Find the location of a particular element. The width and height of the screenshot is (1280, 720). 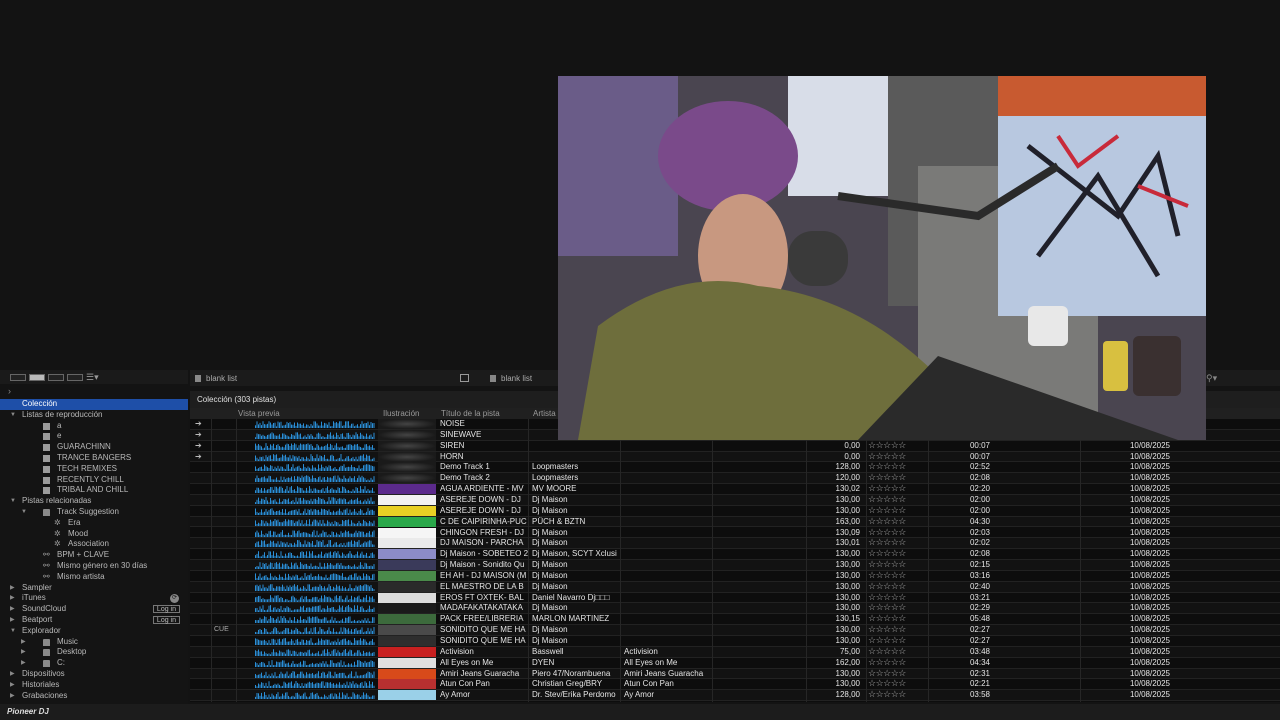

tree-item: e is located at coordinates (94, 436).